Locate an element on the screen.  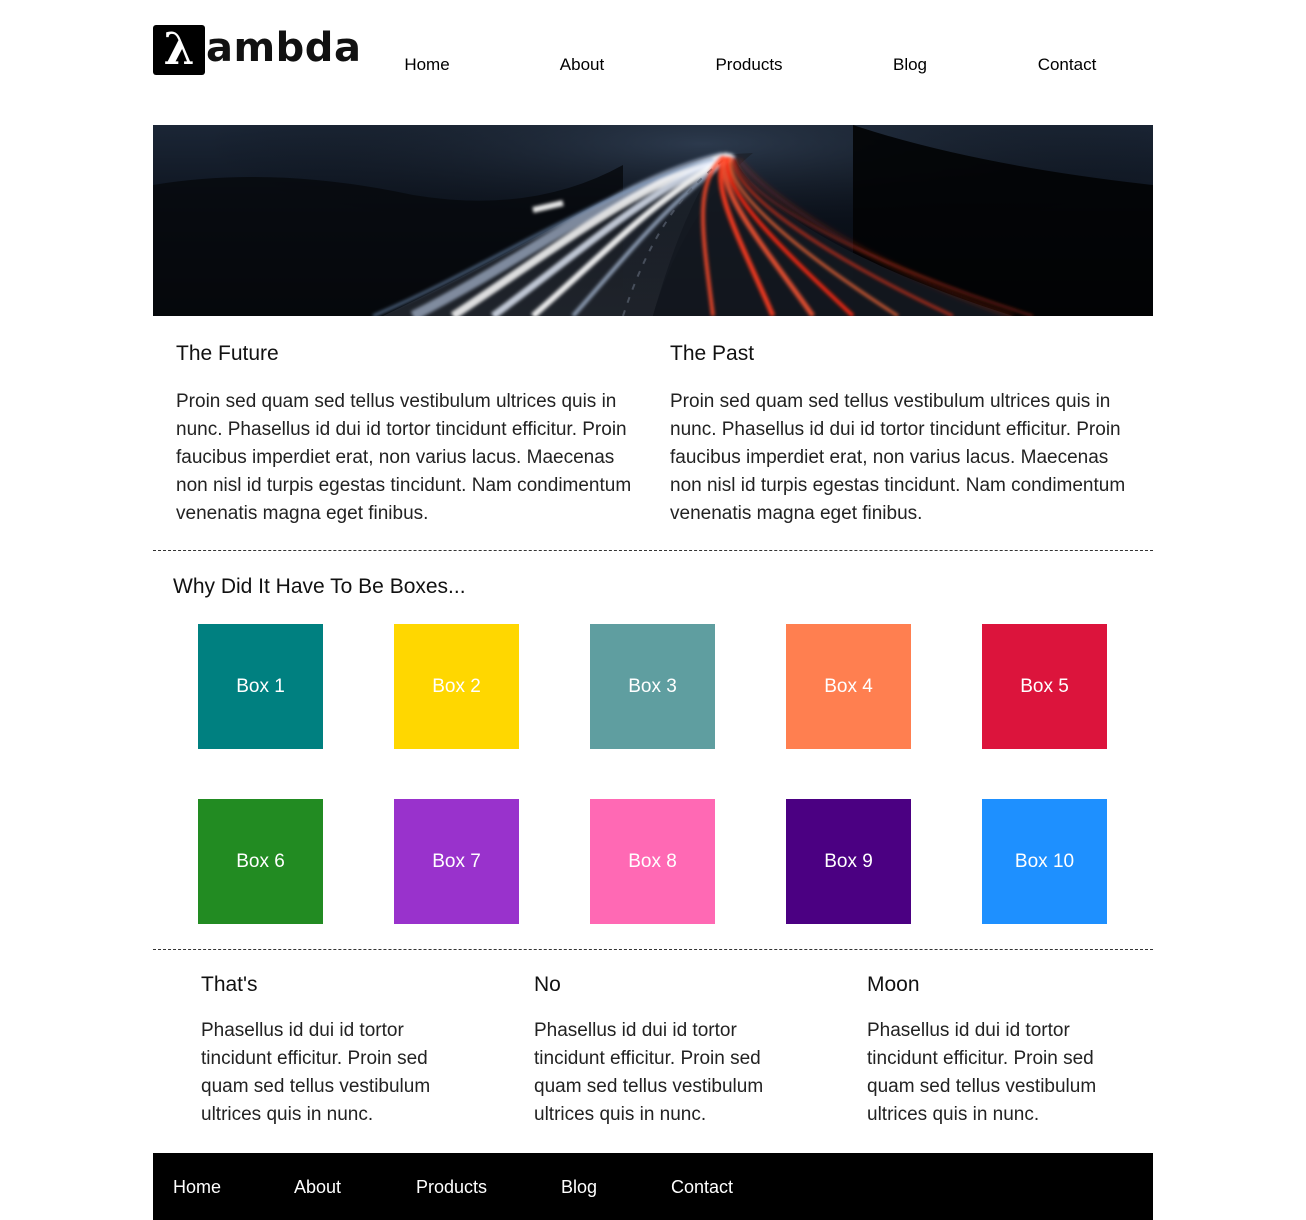
box-label: Box 6 is located at coordinates (260, 861).